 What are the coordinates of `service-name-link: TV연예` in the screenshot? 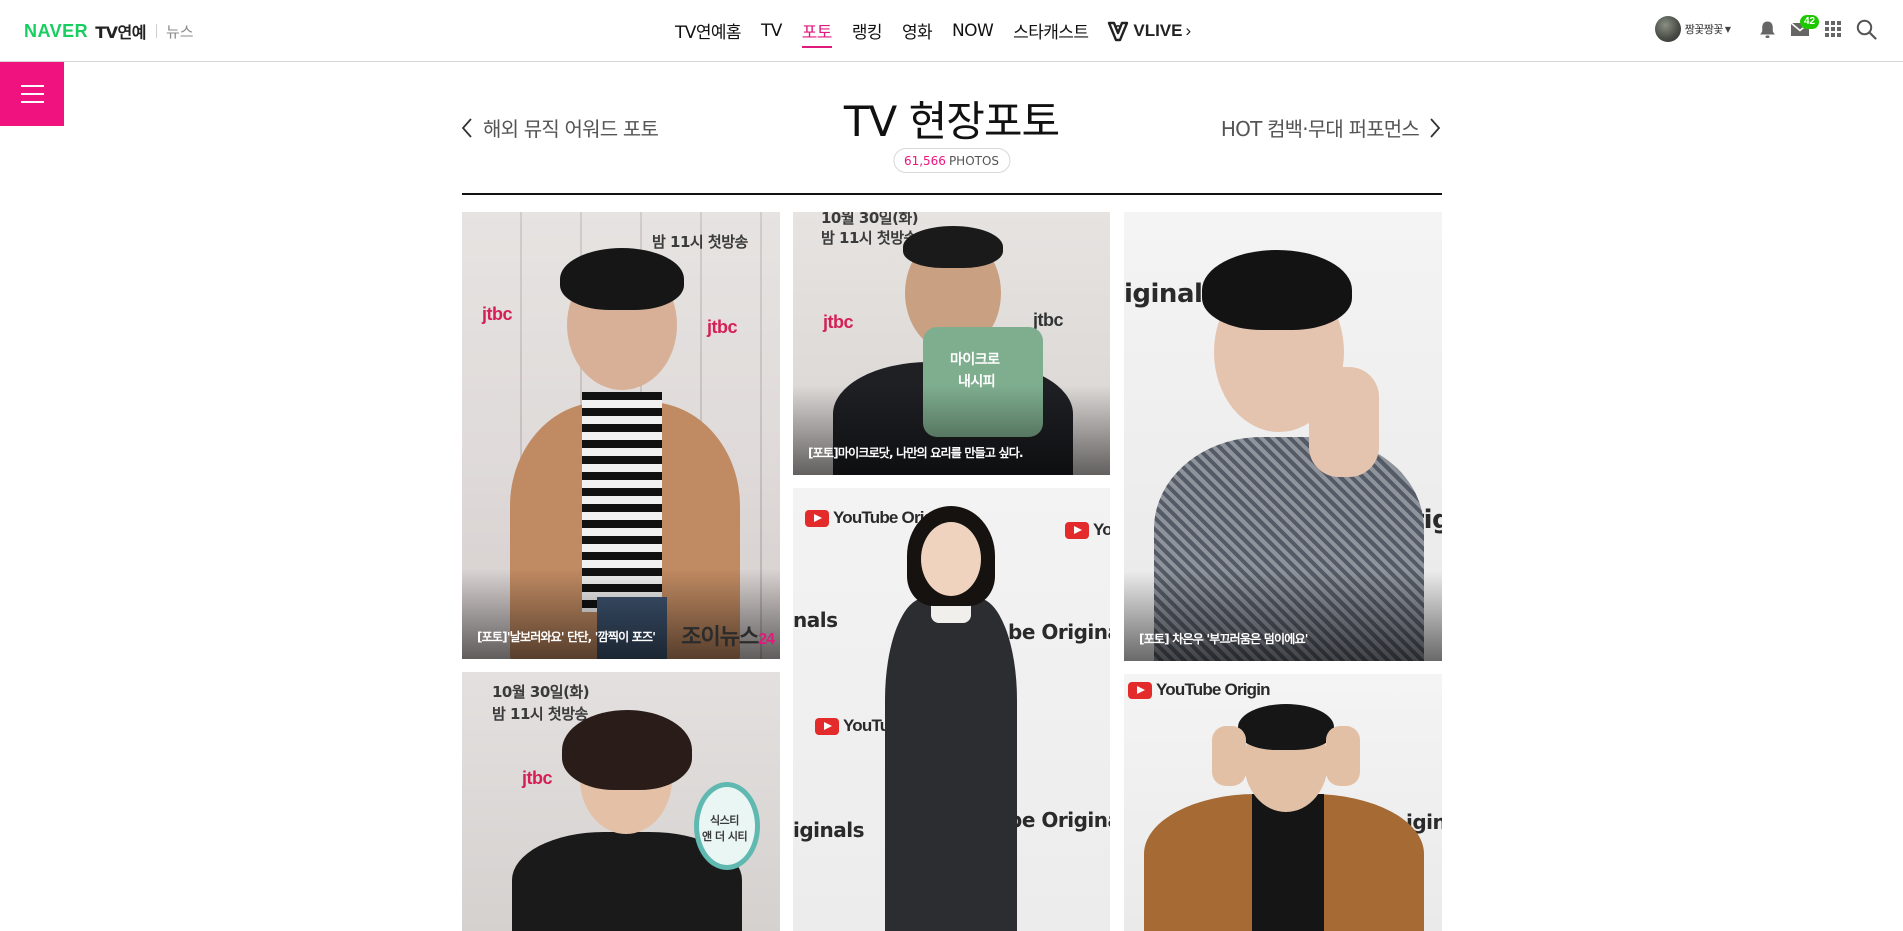 It's located at (120, 31).